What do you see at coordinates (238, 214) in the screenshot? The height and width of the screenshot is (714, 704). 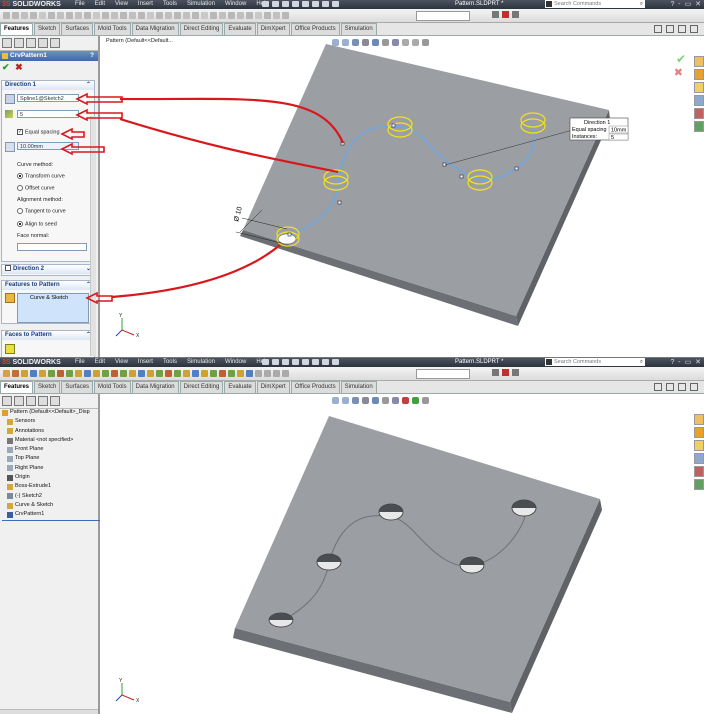 I see `diameter-dimension-text: Ø 10` at bounding box center [238, 214].